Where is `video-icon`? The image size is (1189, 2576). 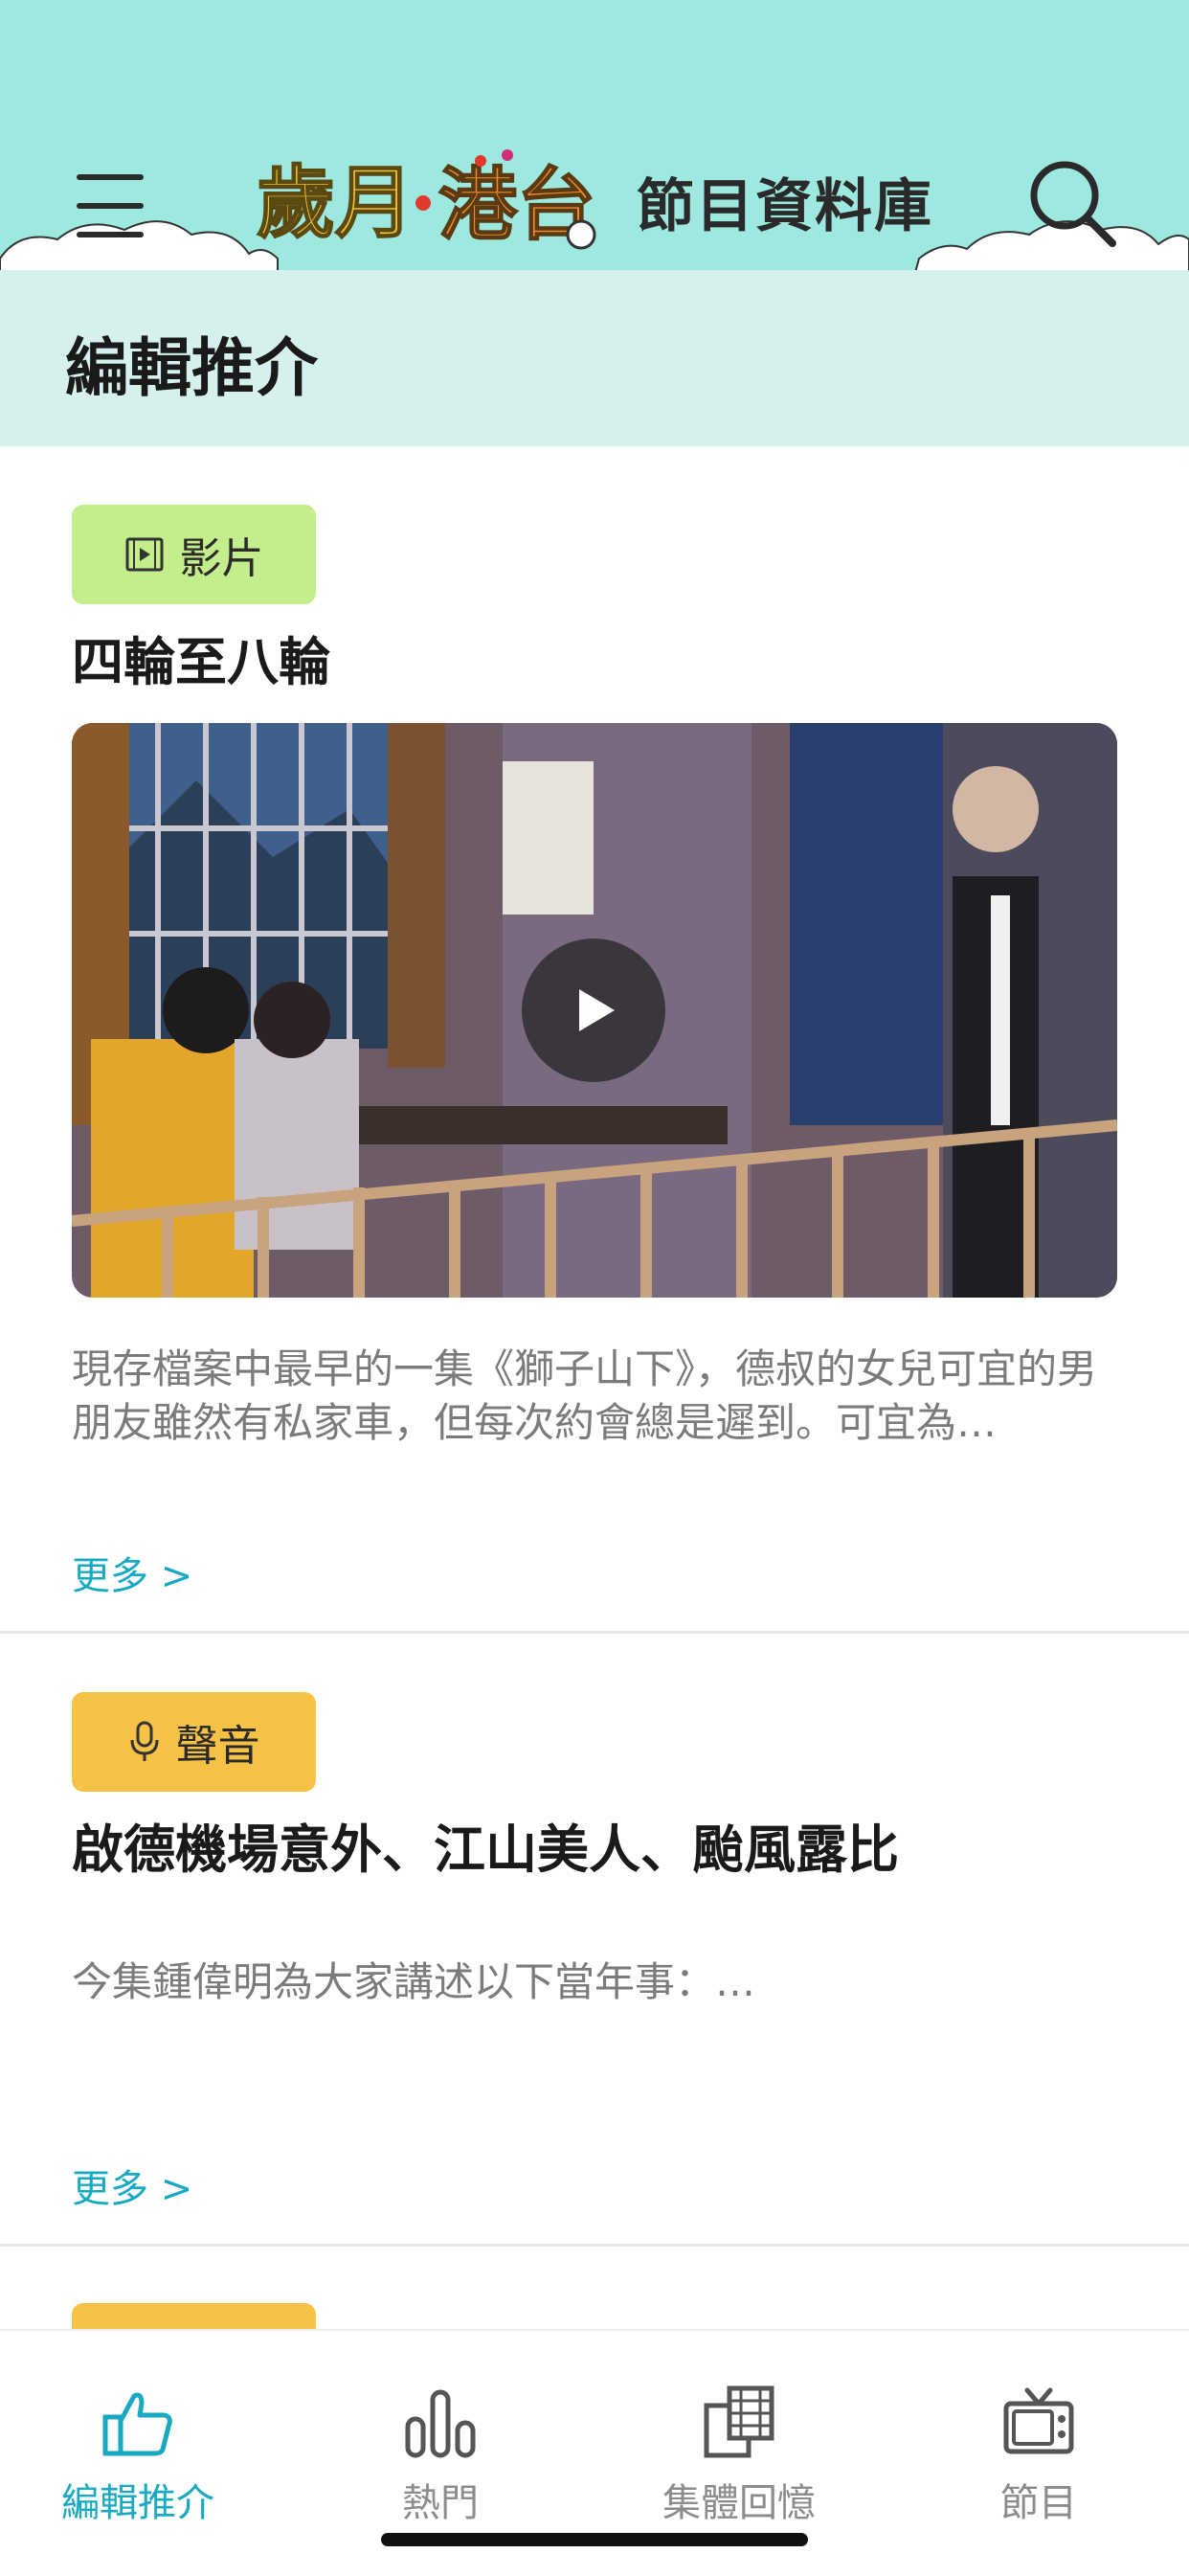
video-icon is located at coordinates (144, 554).